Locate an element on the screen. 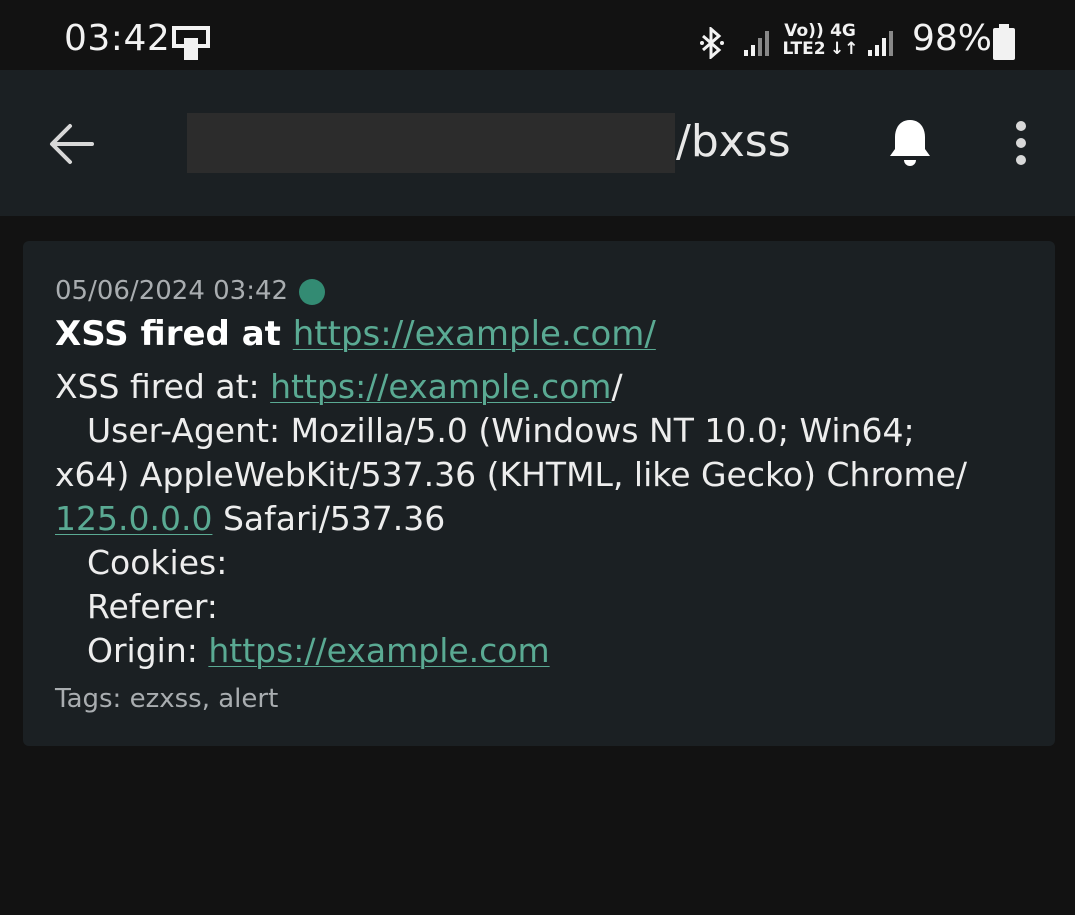 The image size is (1075, 915). sim-toolkit-icon is located at coordinates (191, 43).